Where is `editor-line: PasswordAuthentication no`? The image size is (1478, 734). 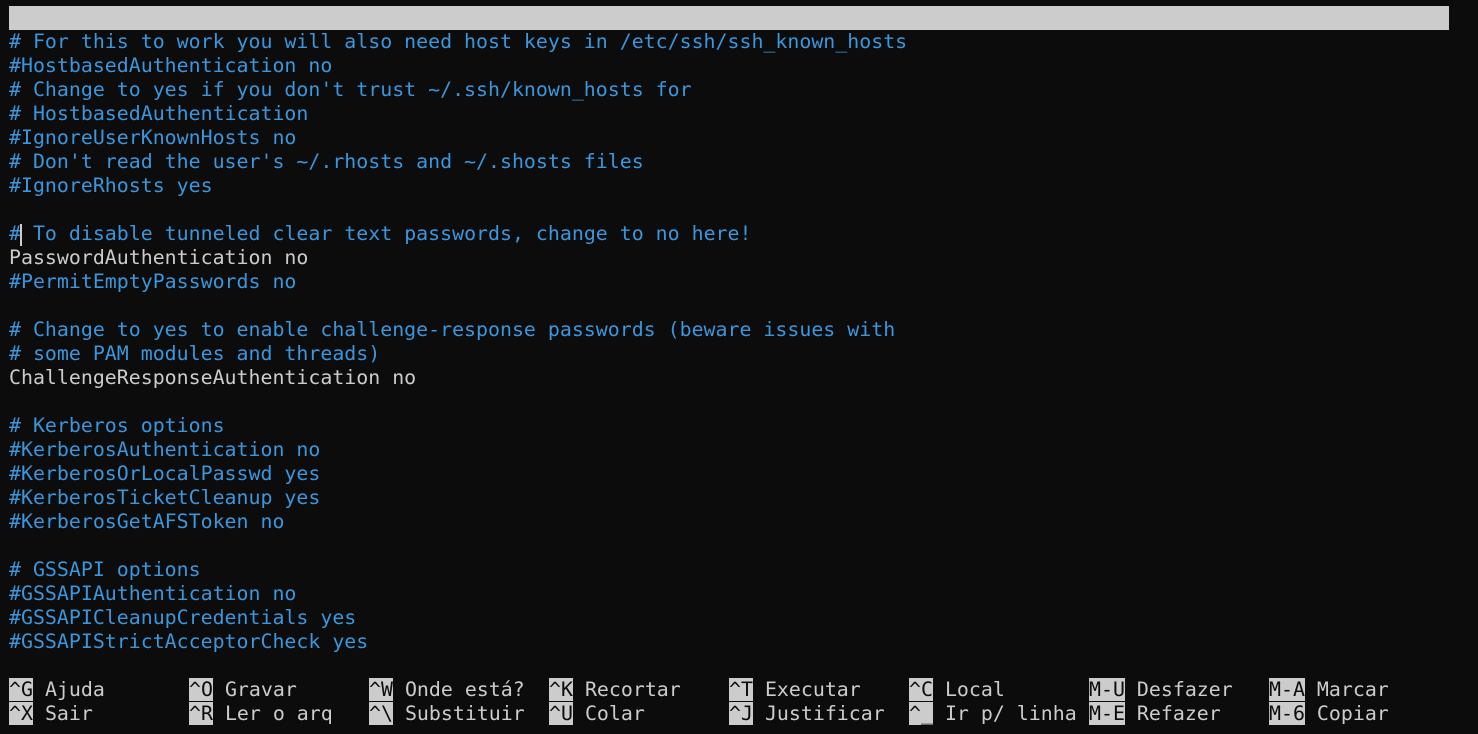 editor-line: PasswordAuthentication no is located at coordinates (158, 258).